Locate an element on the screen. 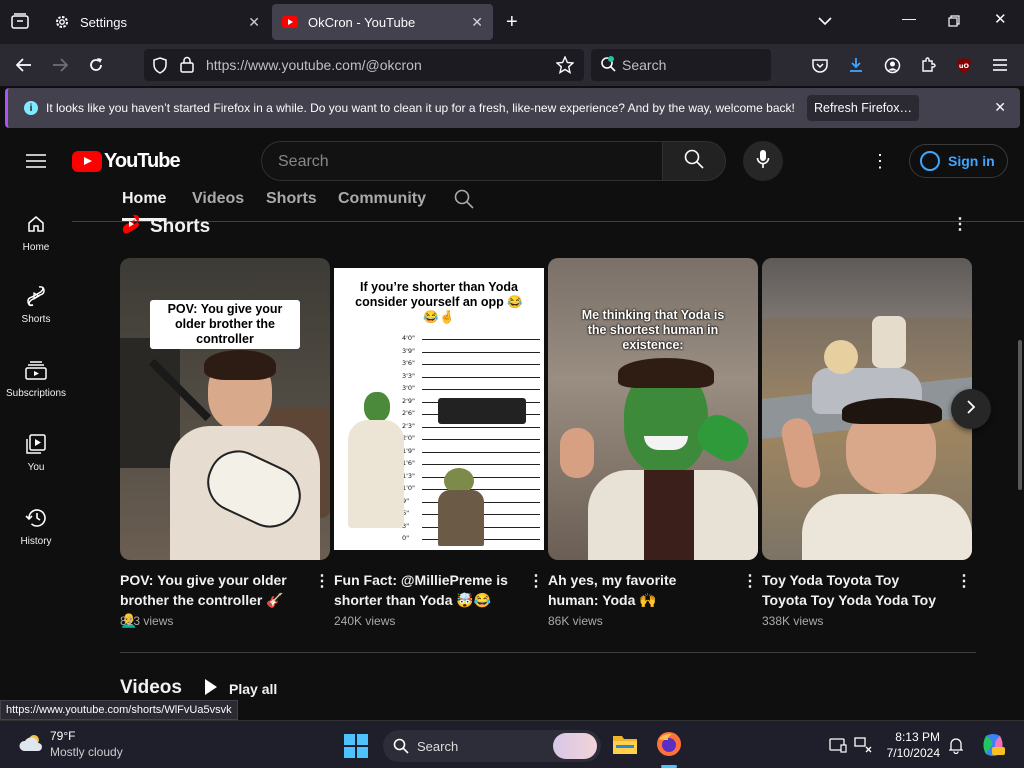 The image size is (1024, 768). sidebar-item-shorts: Shorts is located at coordinates (36, 304).